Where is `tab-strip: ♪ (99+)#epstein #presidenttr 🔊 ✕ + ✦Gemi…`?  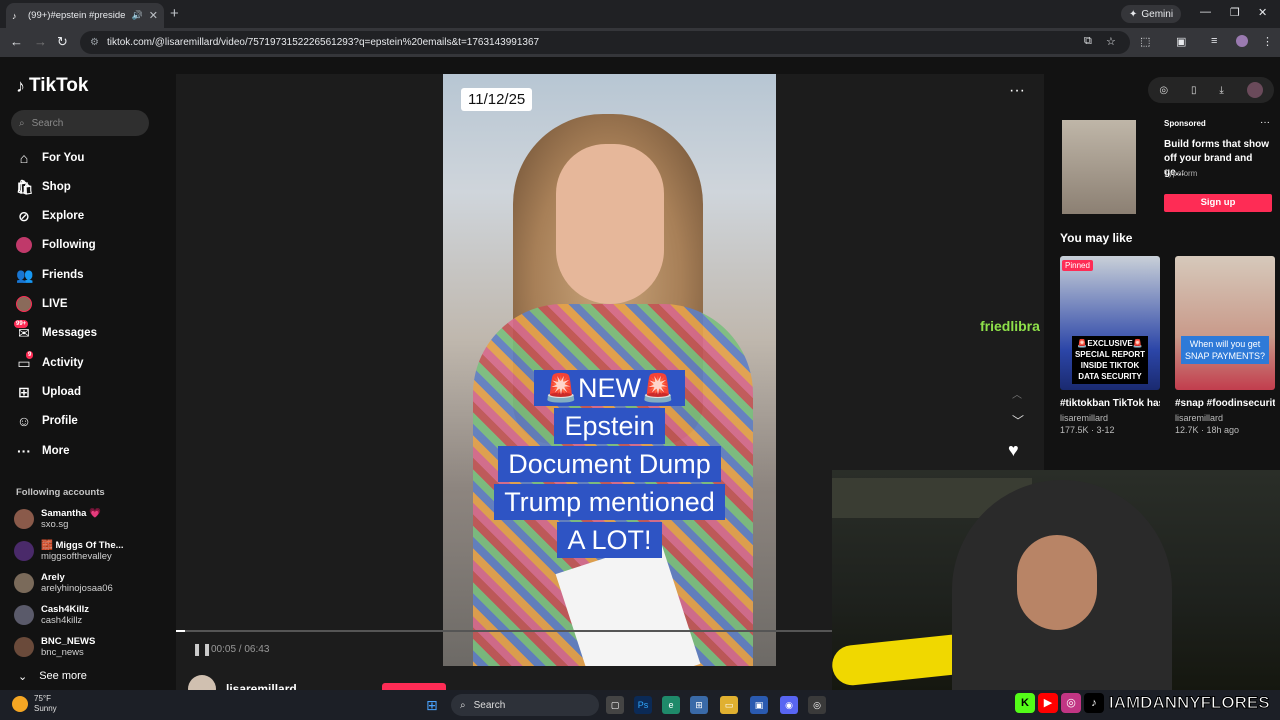 tab-strip: ♪ (99+)#epstein #presidenttr 🔊 ✕ + ✦Gemi… is located at coordinates (640, 14).